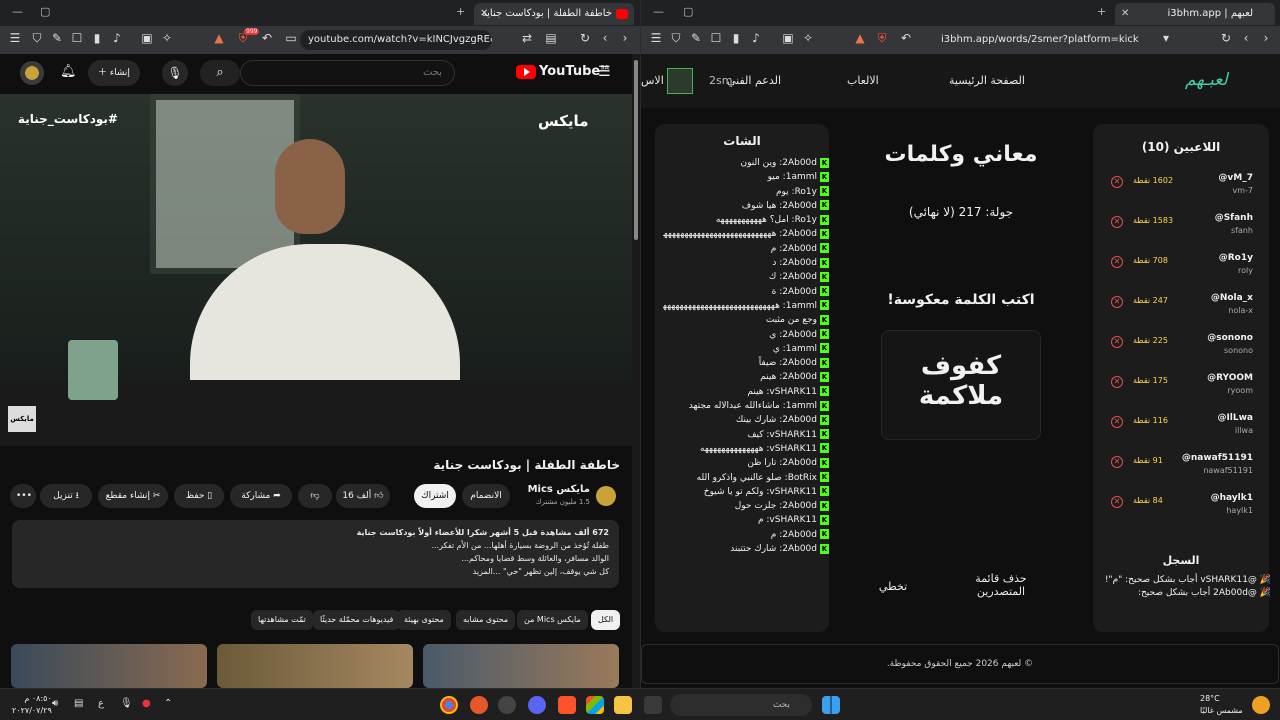 Image resolution: width=1280 pixels, height=720 pixels. I want to click on chip-recently-uploaded: فيديوهات محمّلة حديثًا, so click(357, 620).